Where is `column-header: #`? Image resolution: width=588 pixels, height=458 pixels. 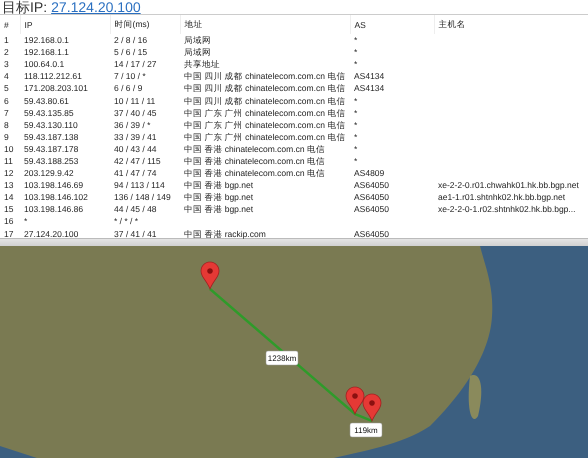 column-header: # is located at coordinates (10, 24).